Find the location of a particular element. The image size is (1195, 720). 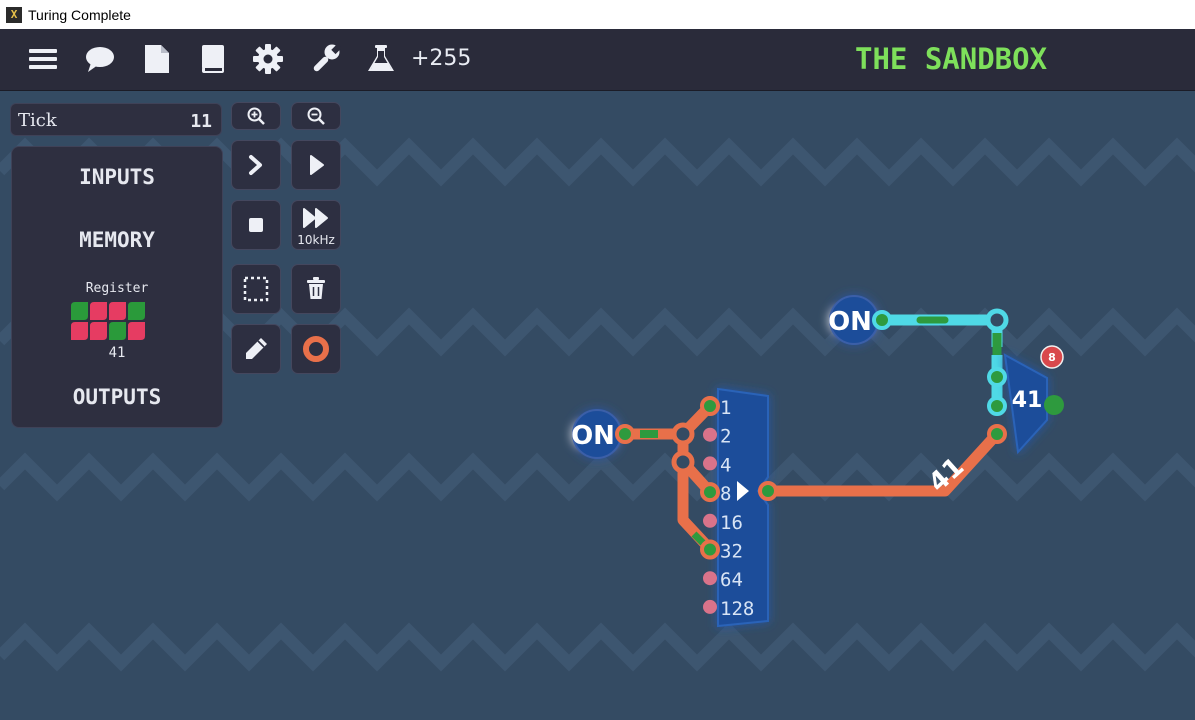

switch-left-label: ON is located at coordinates (593, 436).